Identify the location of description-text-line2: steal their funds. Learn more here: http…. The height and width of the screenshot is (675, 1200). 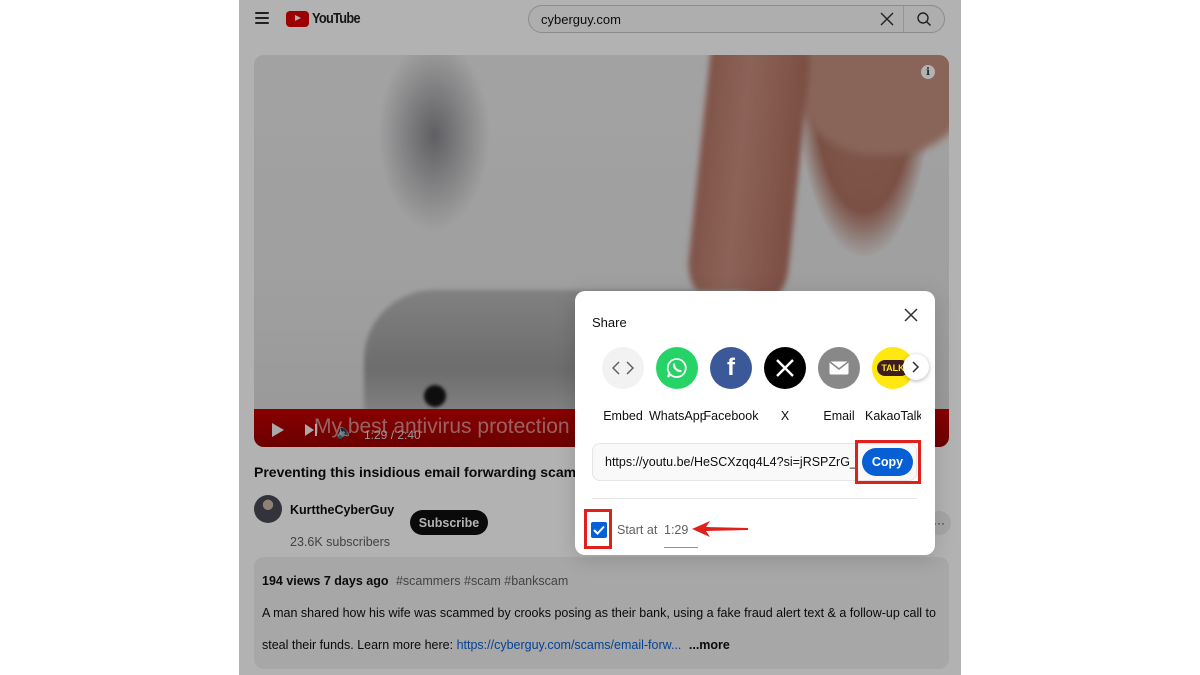
(496, 645).